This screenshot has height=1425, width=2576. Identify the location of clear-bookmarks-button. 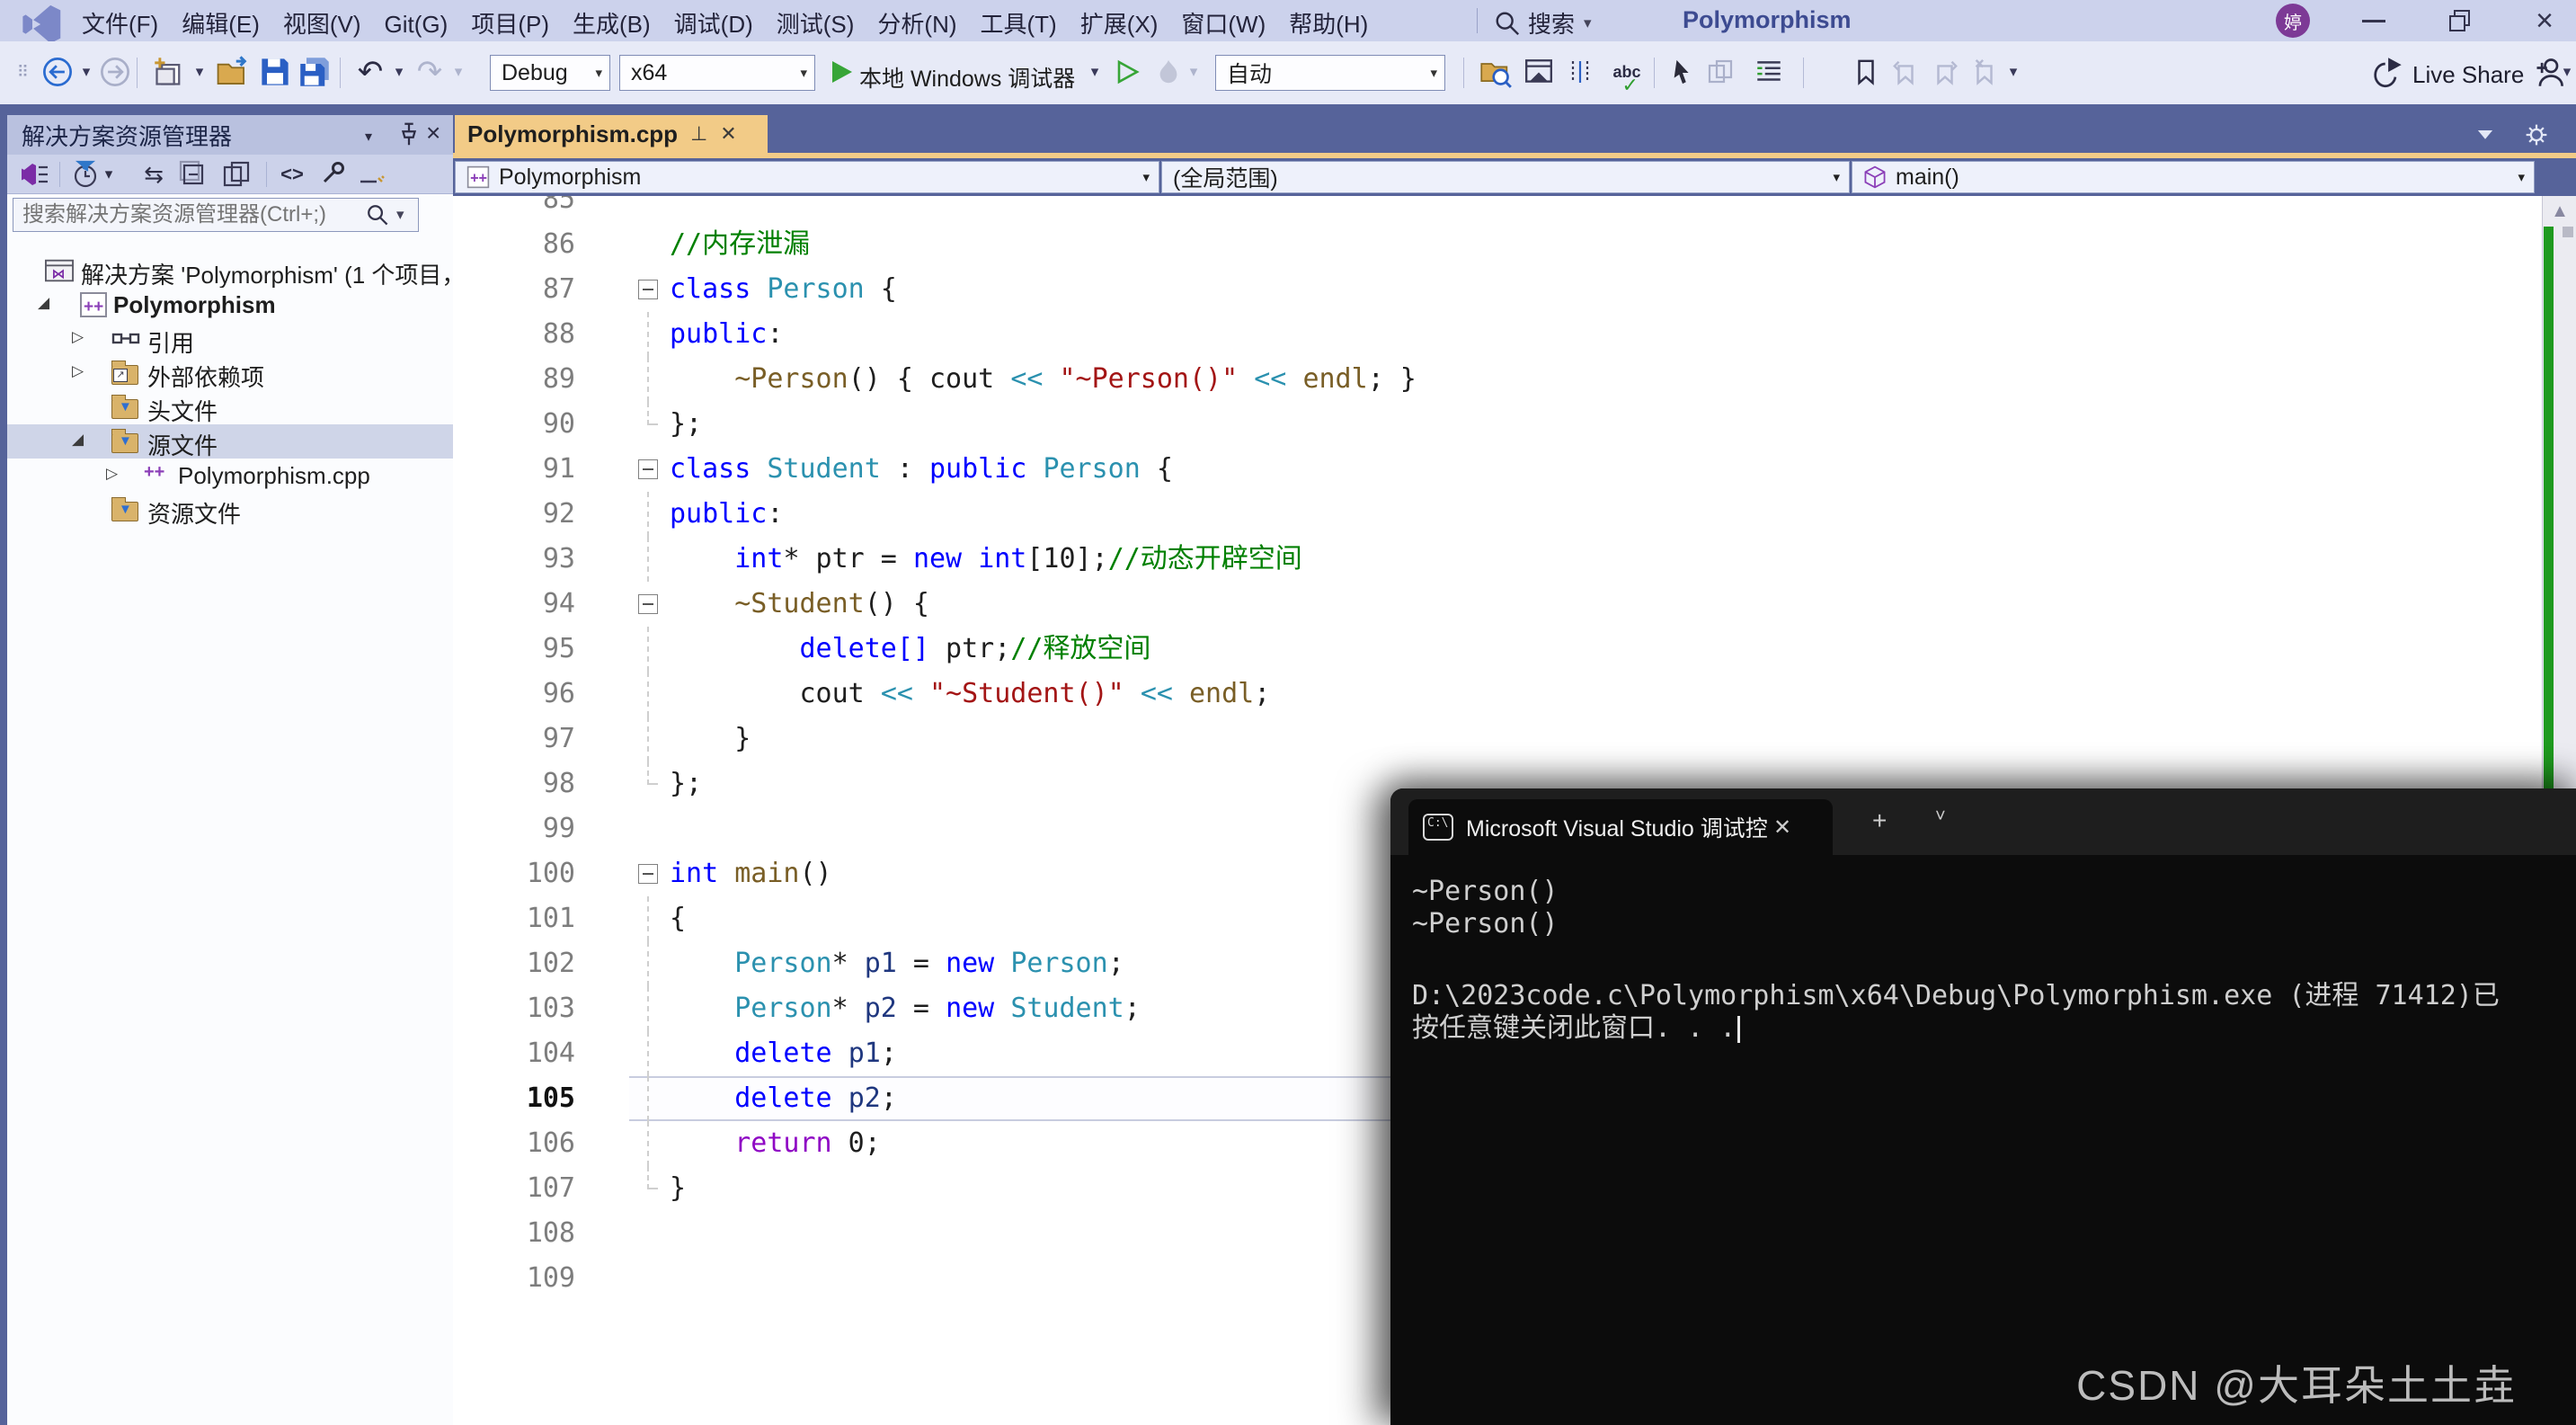
(1985, 72).